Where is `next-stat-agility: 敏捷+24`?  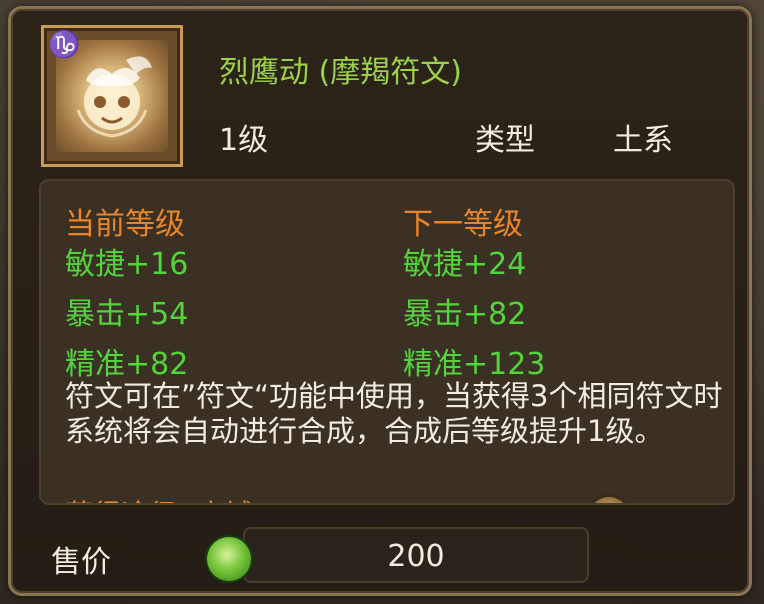 next-stat-agility: 敏捷+24 is located at coordinates (465, 264).